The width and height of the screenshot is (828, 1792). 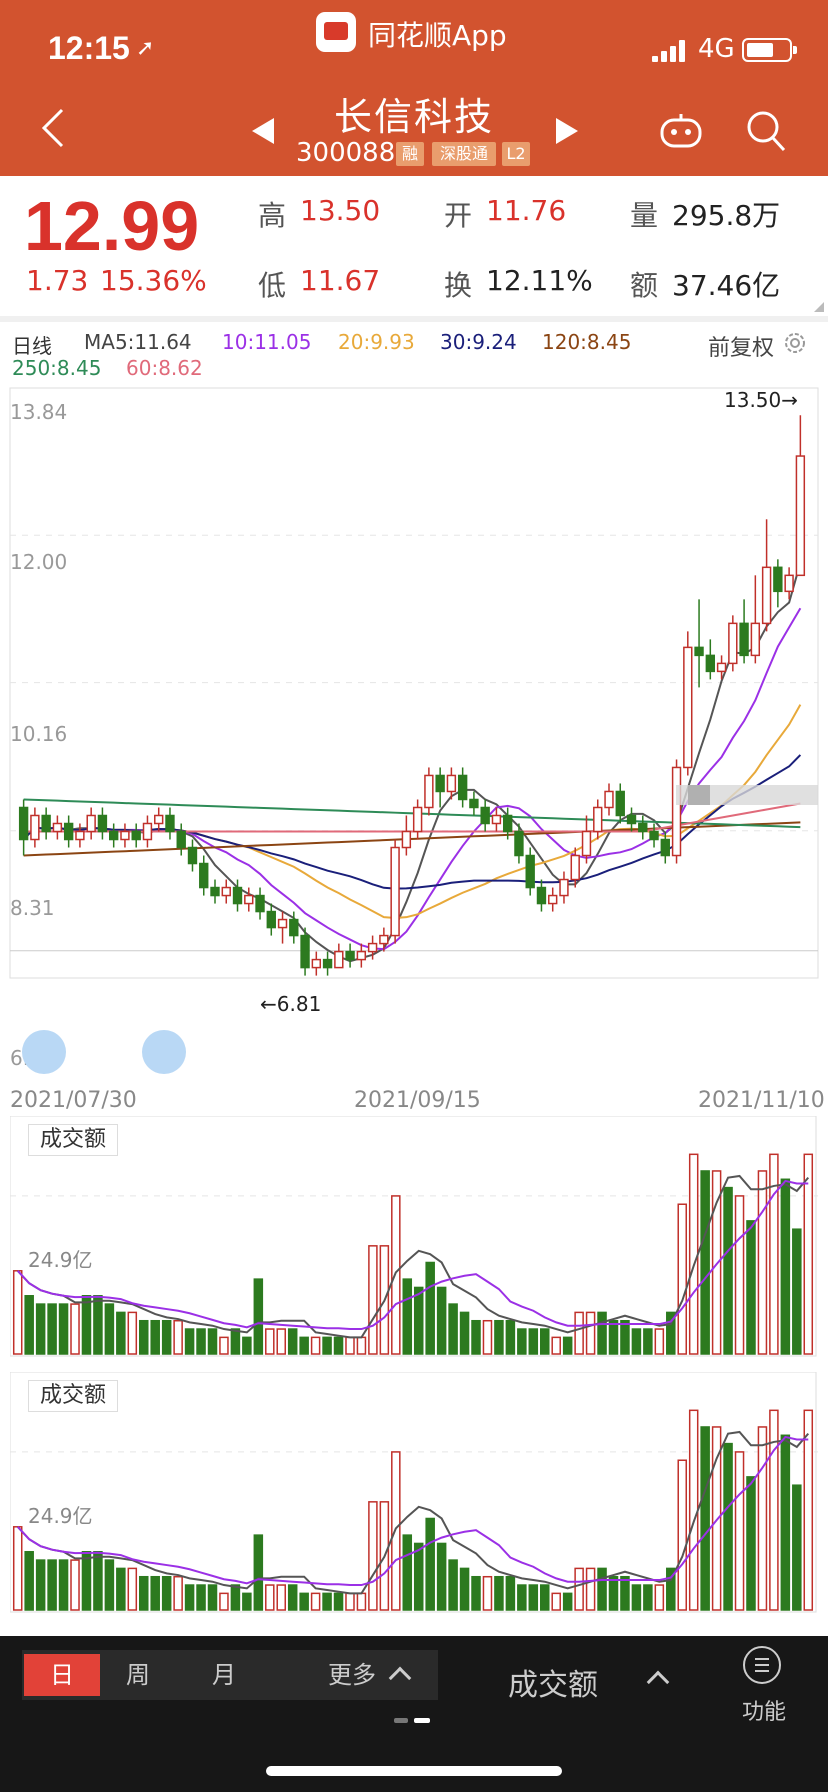 I want to click on y-tick-3: 10.16, so click(x=39, y=734).